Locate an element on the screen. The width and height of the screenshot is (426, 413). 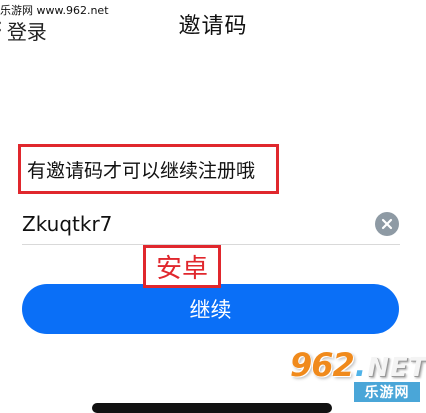
logo-net: NET is located at coordinates (396, 368).